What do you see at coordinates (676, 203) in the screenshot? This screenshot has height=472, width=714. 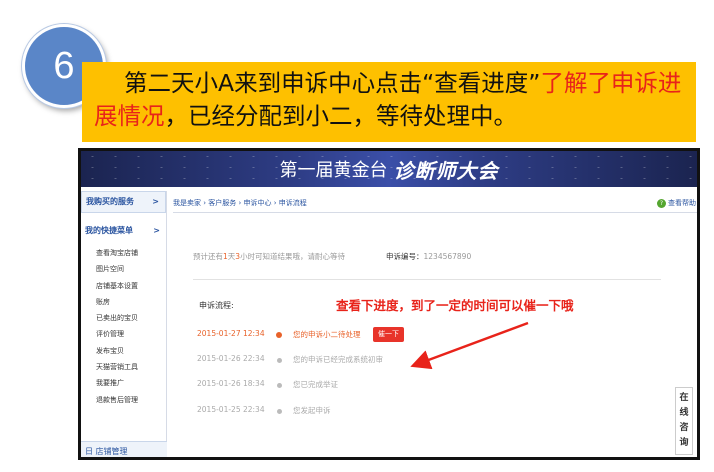 I see `help-link: ? 查看帮助` at bounding box center [676, 203].